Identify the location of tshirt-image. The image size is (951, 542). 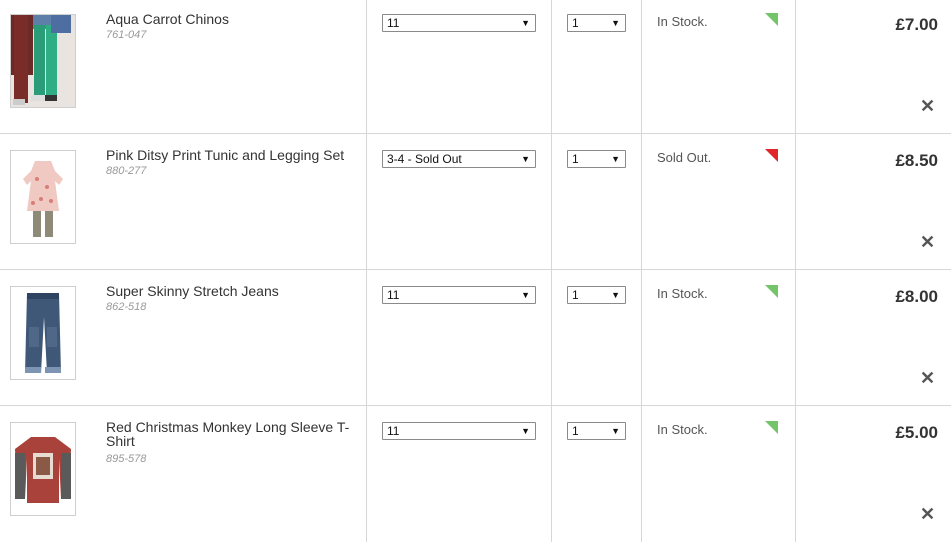
(43, 469).